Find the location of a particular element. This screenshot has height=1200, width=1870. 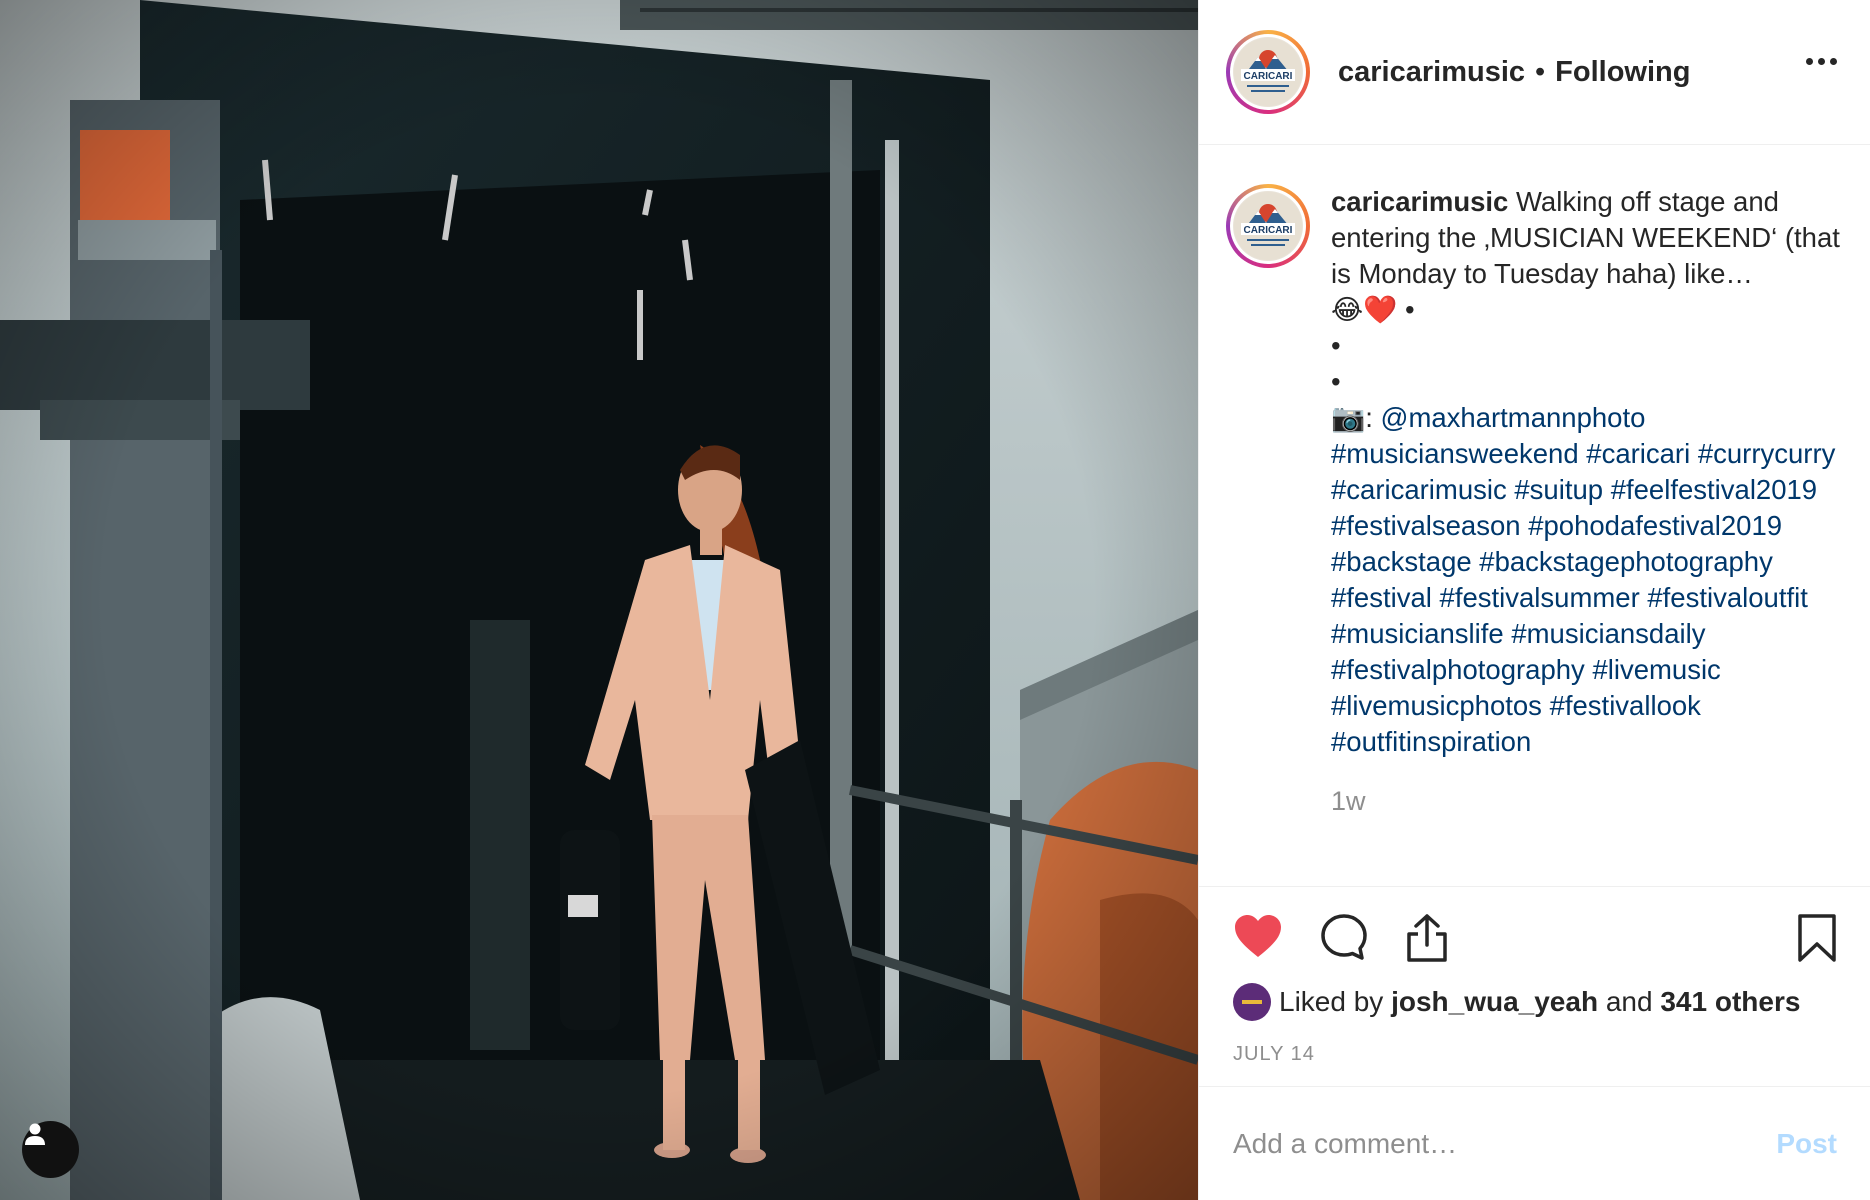

hashtag-link: #backstagephotography is located at coordinates (1626, 561).